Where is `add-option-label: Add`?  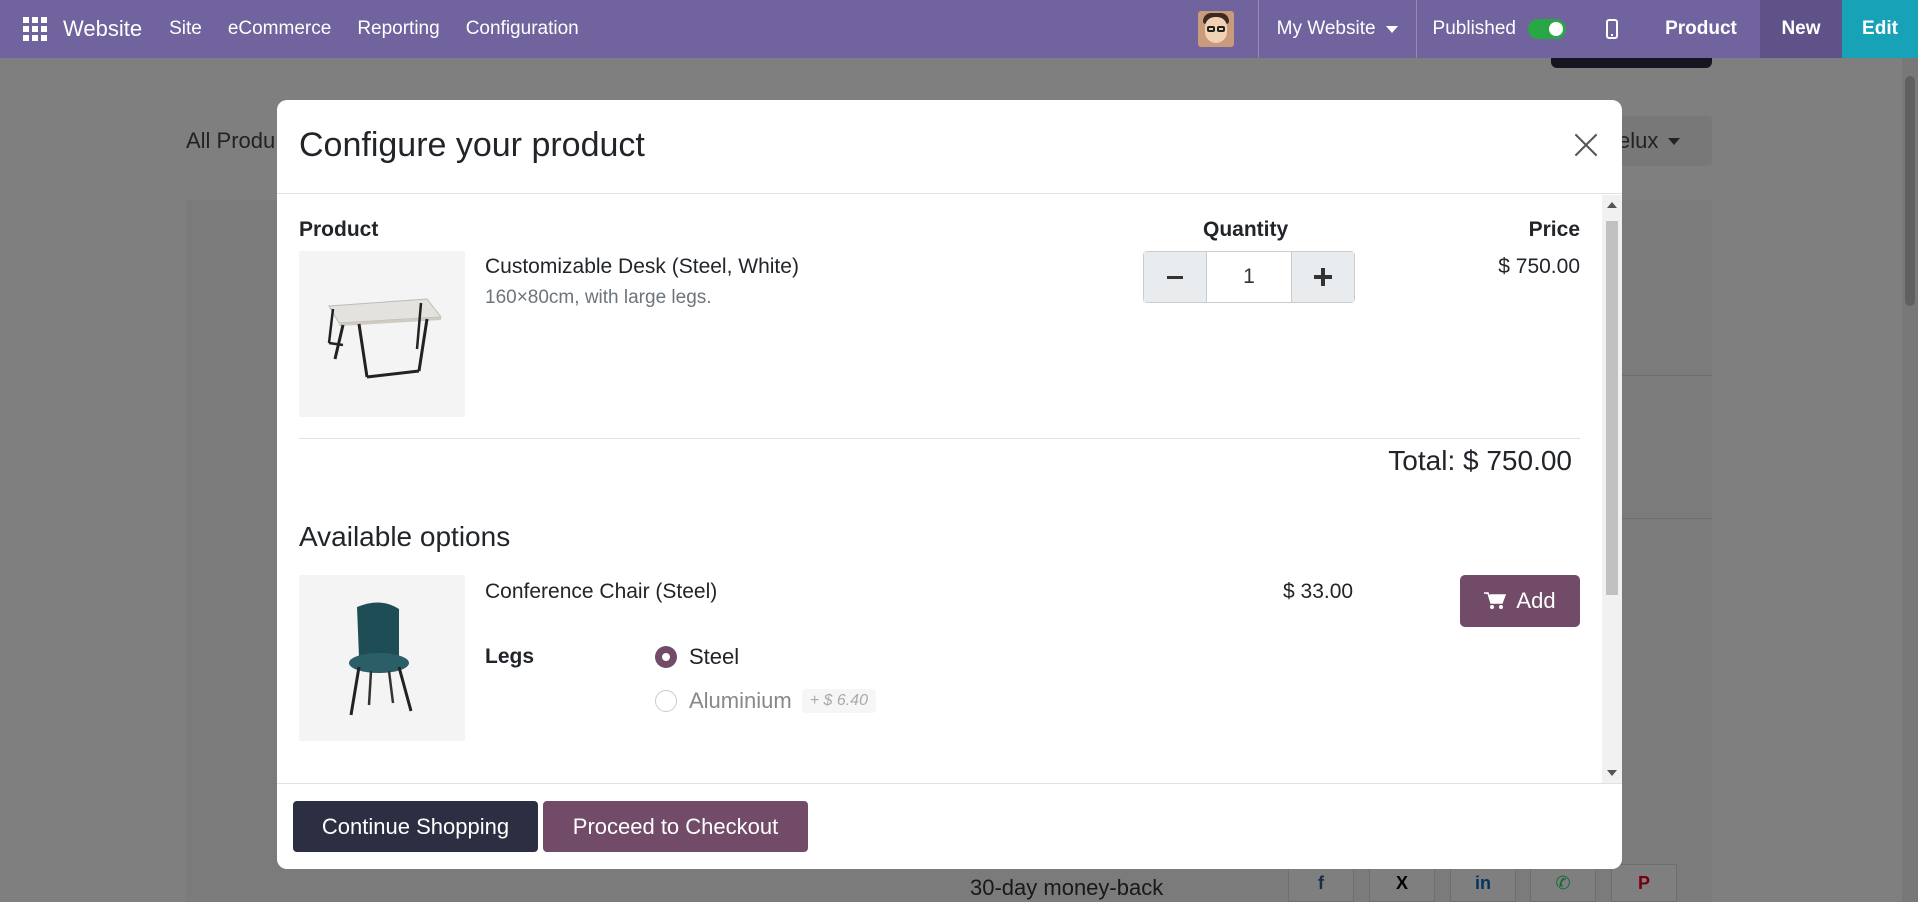 add-option-label: Add is located at coordinates (1536, 600).